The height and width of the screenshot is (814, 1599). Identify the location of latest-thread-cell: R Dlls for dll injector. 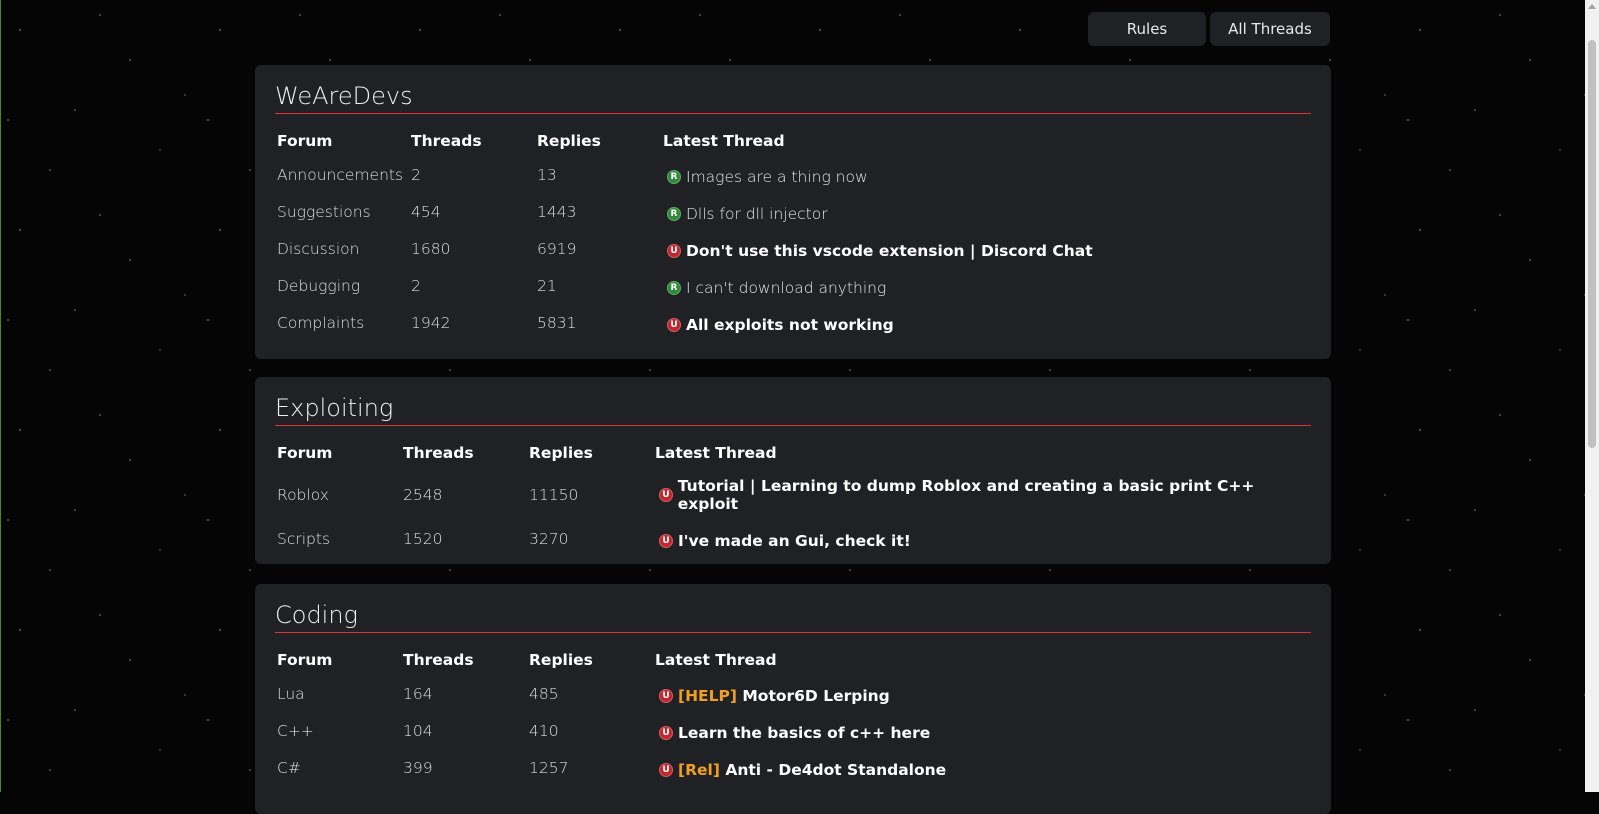
(878, 213).